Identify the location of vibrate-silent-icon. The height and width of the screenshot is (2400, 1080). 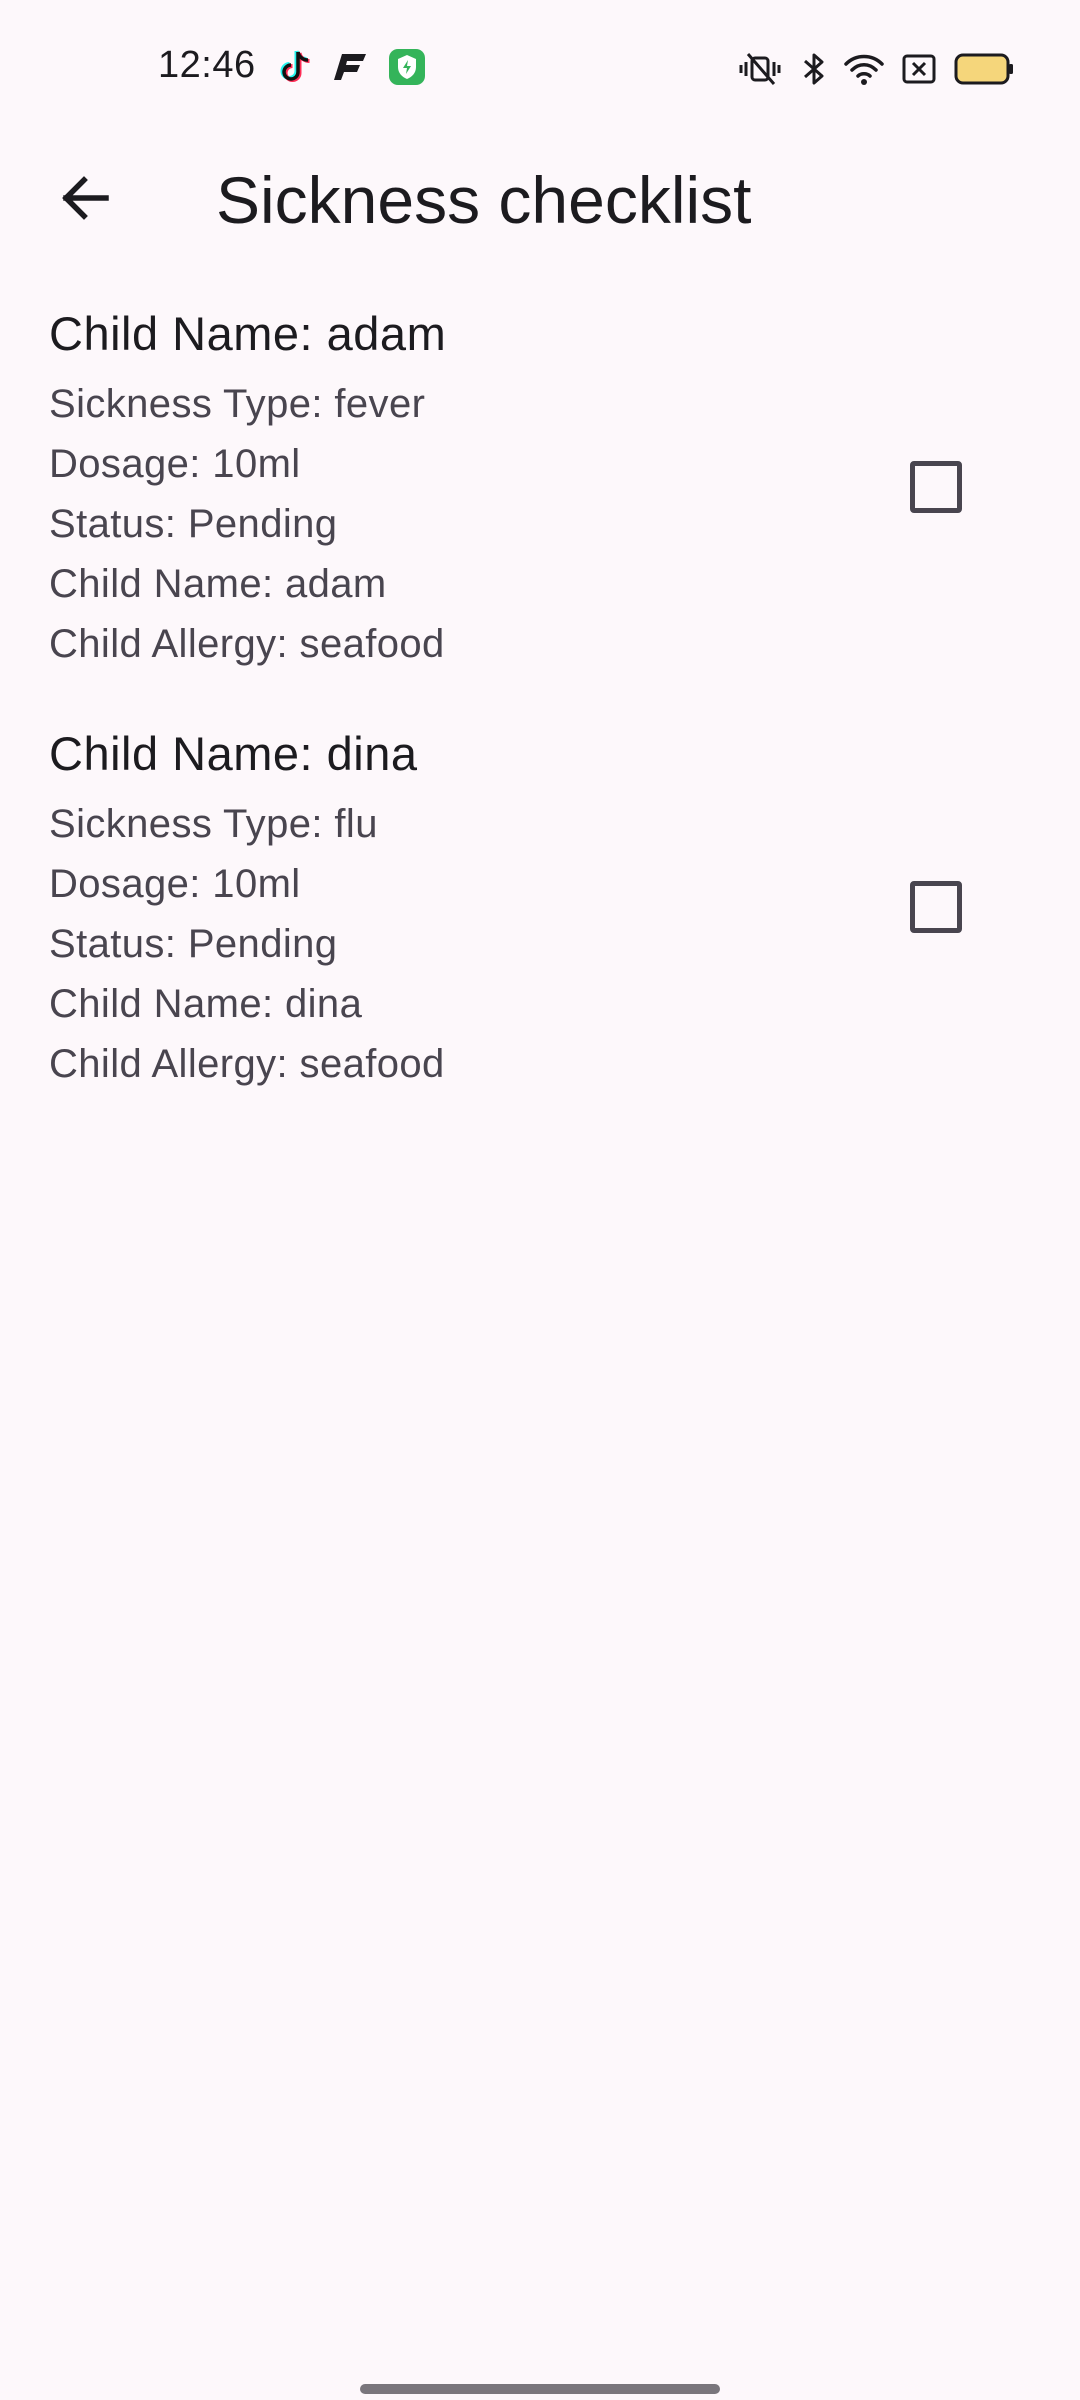
(760, 69).